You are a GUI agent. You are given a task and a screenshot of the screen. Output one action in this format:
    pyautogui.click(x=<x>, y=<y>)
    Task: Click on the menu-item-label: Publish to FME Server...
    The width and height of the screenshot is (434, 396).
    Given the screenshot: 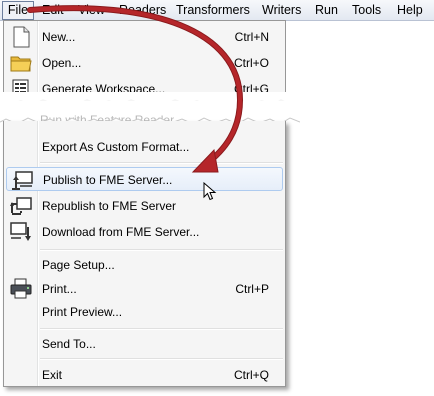 What is the action you would take?
    pyautogui.click(x=108, y=180)
    